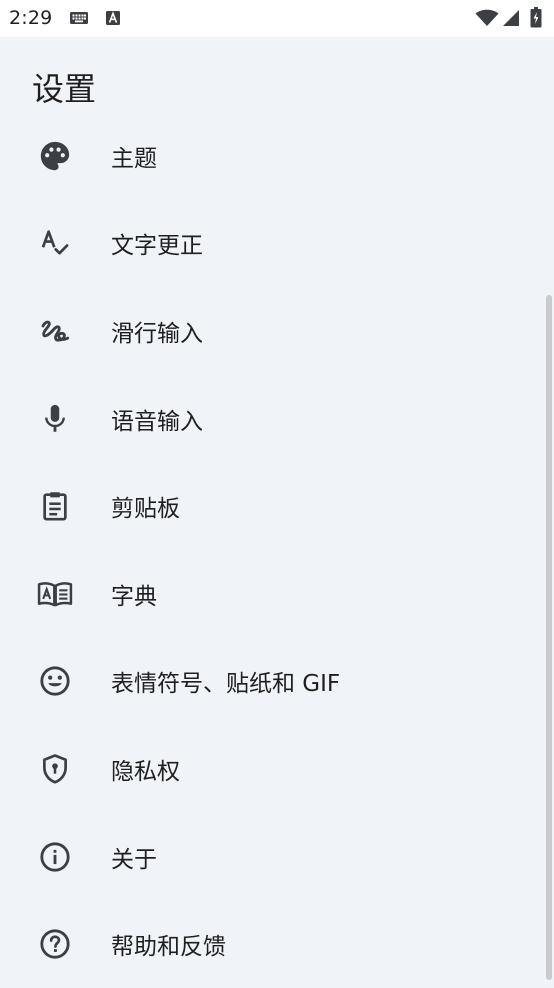 The image size is (554, 988). I want to click on clipboard-icon, so click(55, 506).